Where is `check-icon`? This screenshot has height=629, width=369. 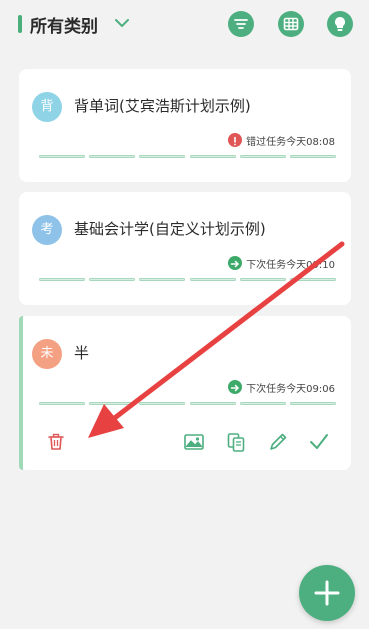
check-icon is located at coordinates (319, 441).